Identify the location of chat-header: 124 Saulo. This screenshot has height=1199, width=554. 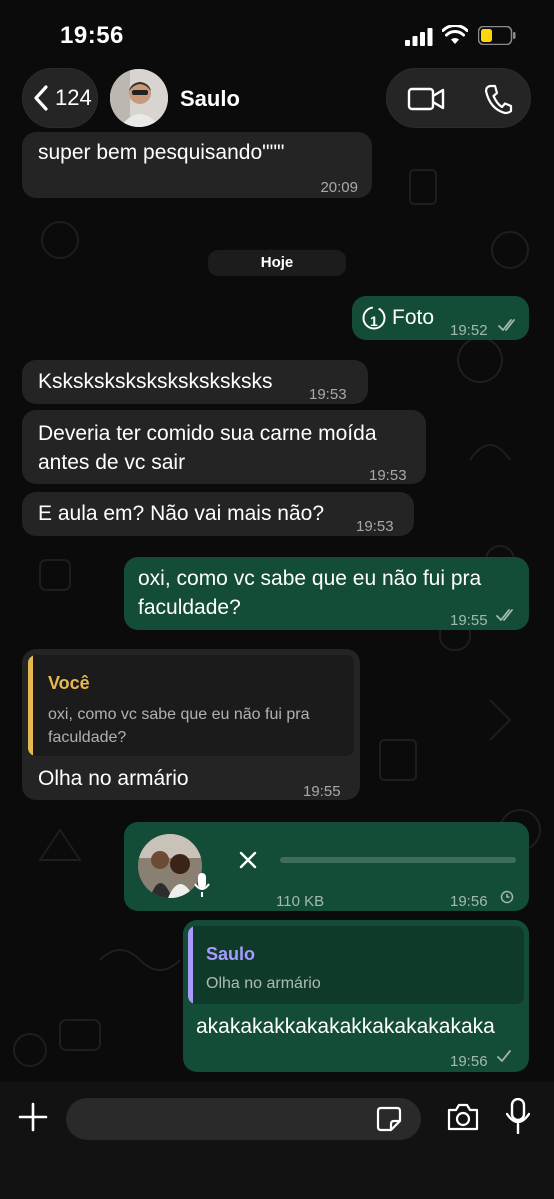
(277, 99).